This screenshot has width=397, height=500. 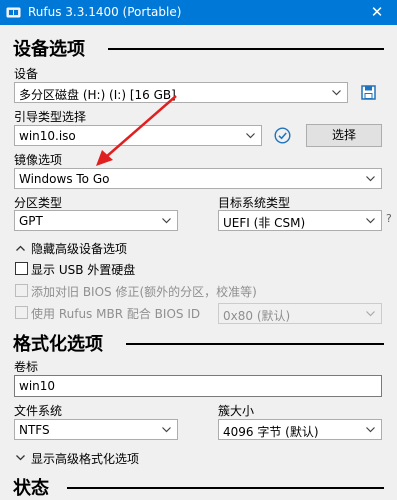 I want to click on cluster-size-value: 4096 字节 (默认), so click(x=271, y=432).